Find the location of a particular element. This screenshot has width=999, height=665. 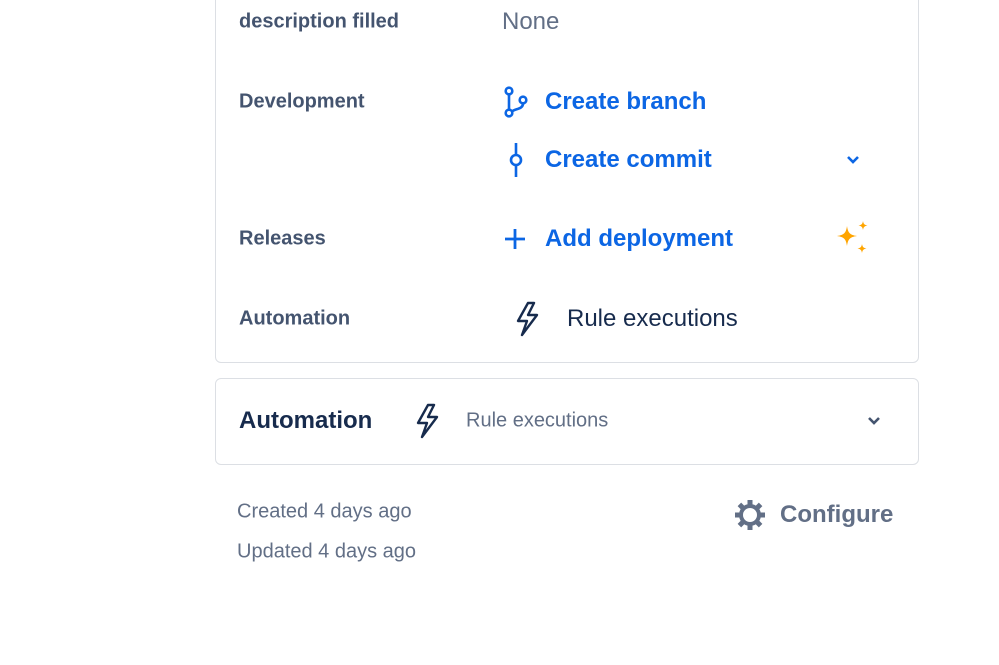

gear-icon is located at coordinates (750, 515).